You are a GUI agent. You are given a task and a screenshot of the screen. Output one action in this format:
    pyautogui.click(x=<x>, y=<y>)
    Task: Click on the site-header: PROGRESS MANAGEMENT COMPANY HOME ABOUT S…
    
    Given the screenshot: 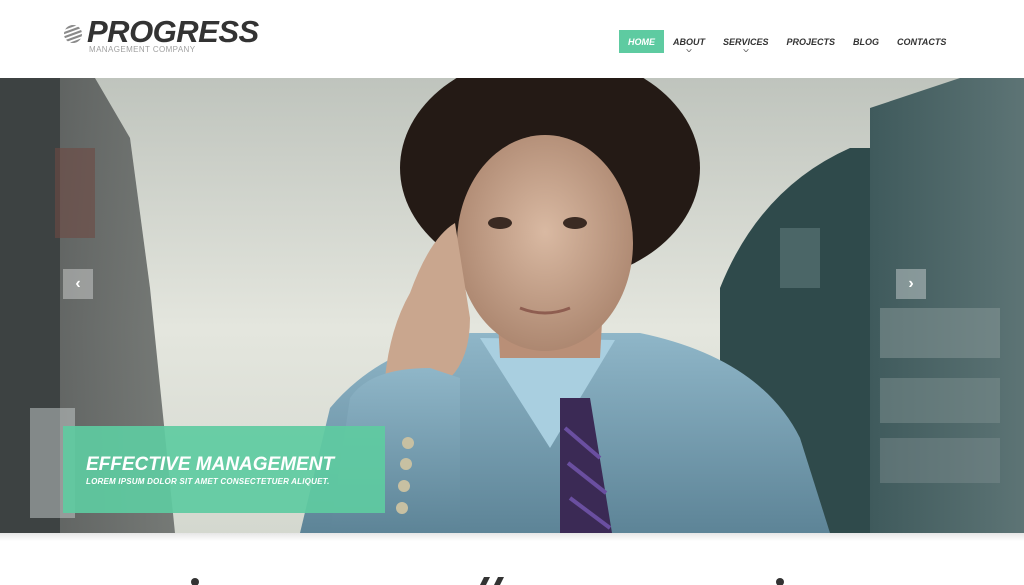 What is the action you would take?
    pyautogui.click(x=512, y=39)
    